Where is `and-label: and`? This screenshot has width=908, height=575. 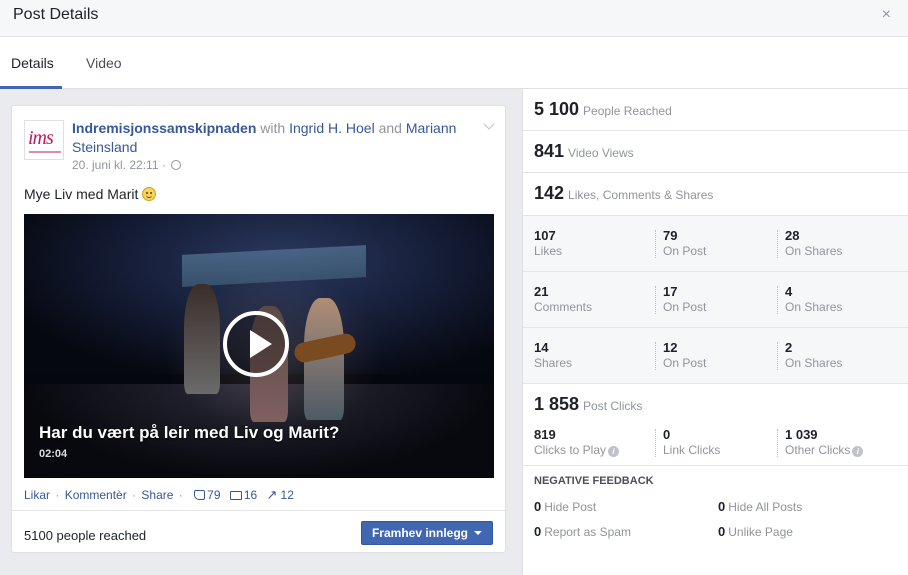 and-label: and is located at coordinates (390, 128).